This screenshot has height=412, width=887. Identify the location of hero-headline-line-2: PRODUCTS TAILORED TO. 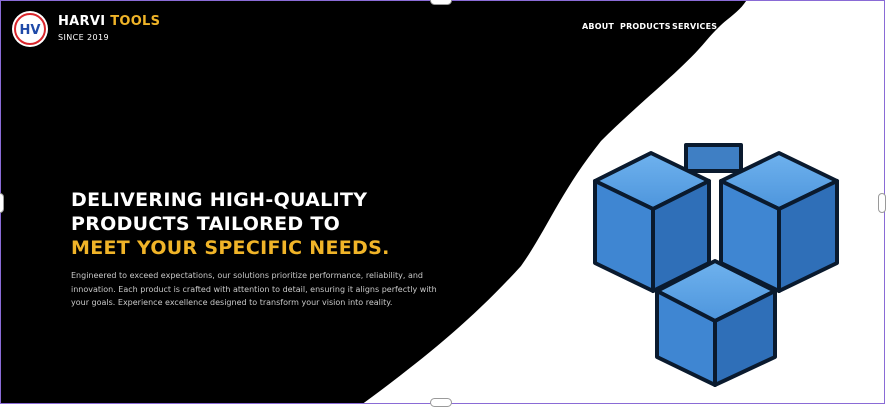
(206, 224).